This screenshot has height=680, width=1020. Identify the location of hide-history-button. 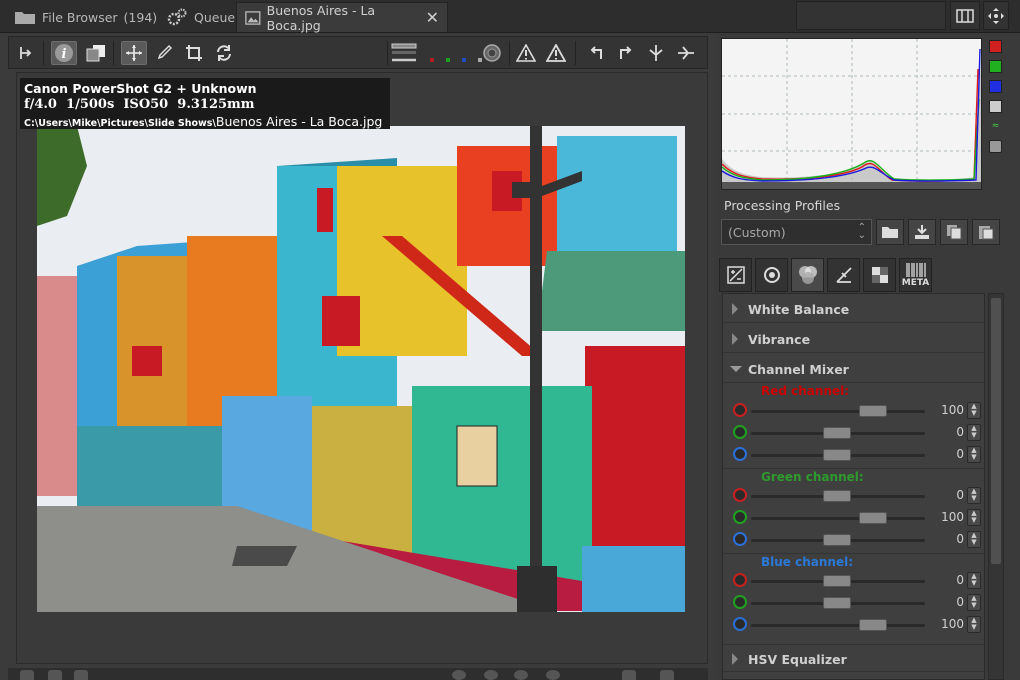
(26, 53).